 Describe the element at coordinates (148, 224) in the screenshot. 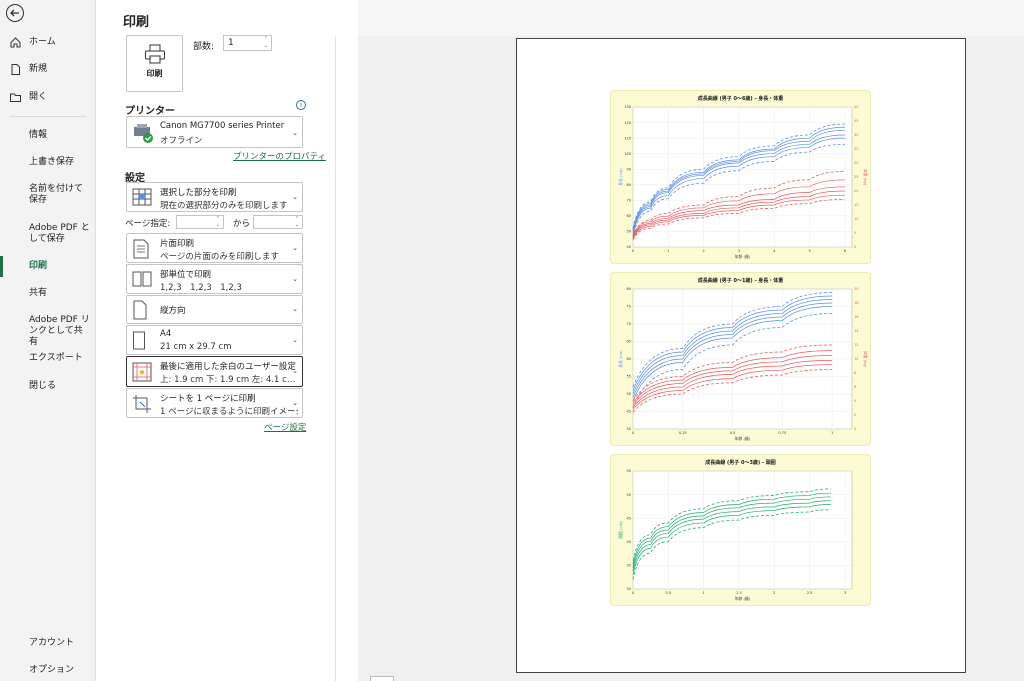

I see `pages-label: ページ指定:` at that location.